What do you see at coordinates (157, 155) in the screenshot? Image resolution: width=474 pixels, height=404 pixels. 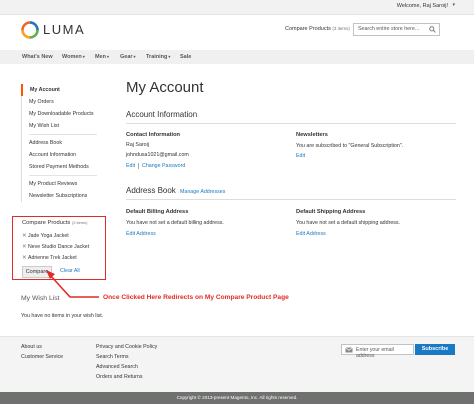 I see `customer-email: johndusa1021@gmail.com` at bounding box center [157, 155].